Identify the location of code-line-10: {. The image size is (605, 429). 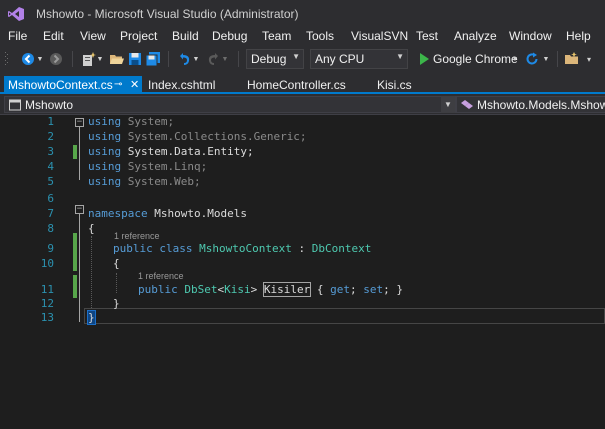
(116, 263).